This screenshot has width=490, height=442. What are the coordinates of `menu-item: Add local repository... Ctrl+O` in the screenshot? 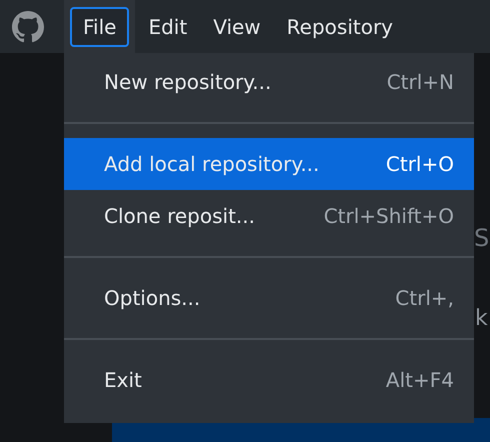 It's located at (269, 164).